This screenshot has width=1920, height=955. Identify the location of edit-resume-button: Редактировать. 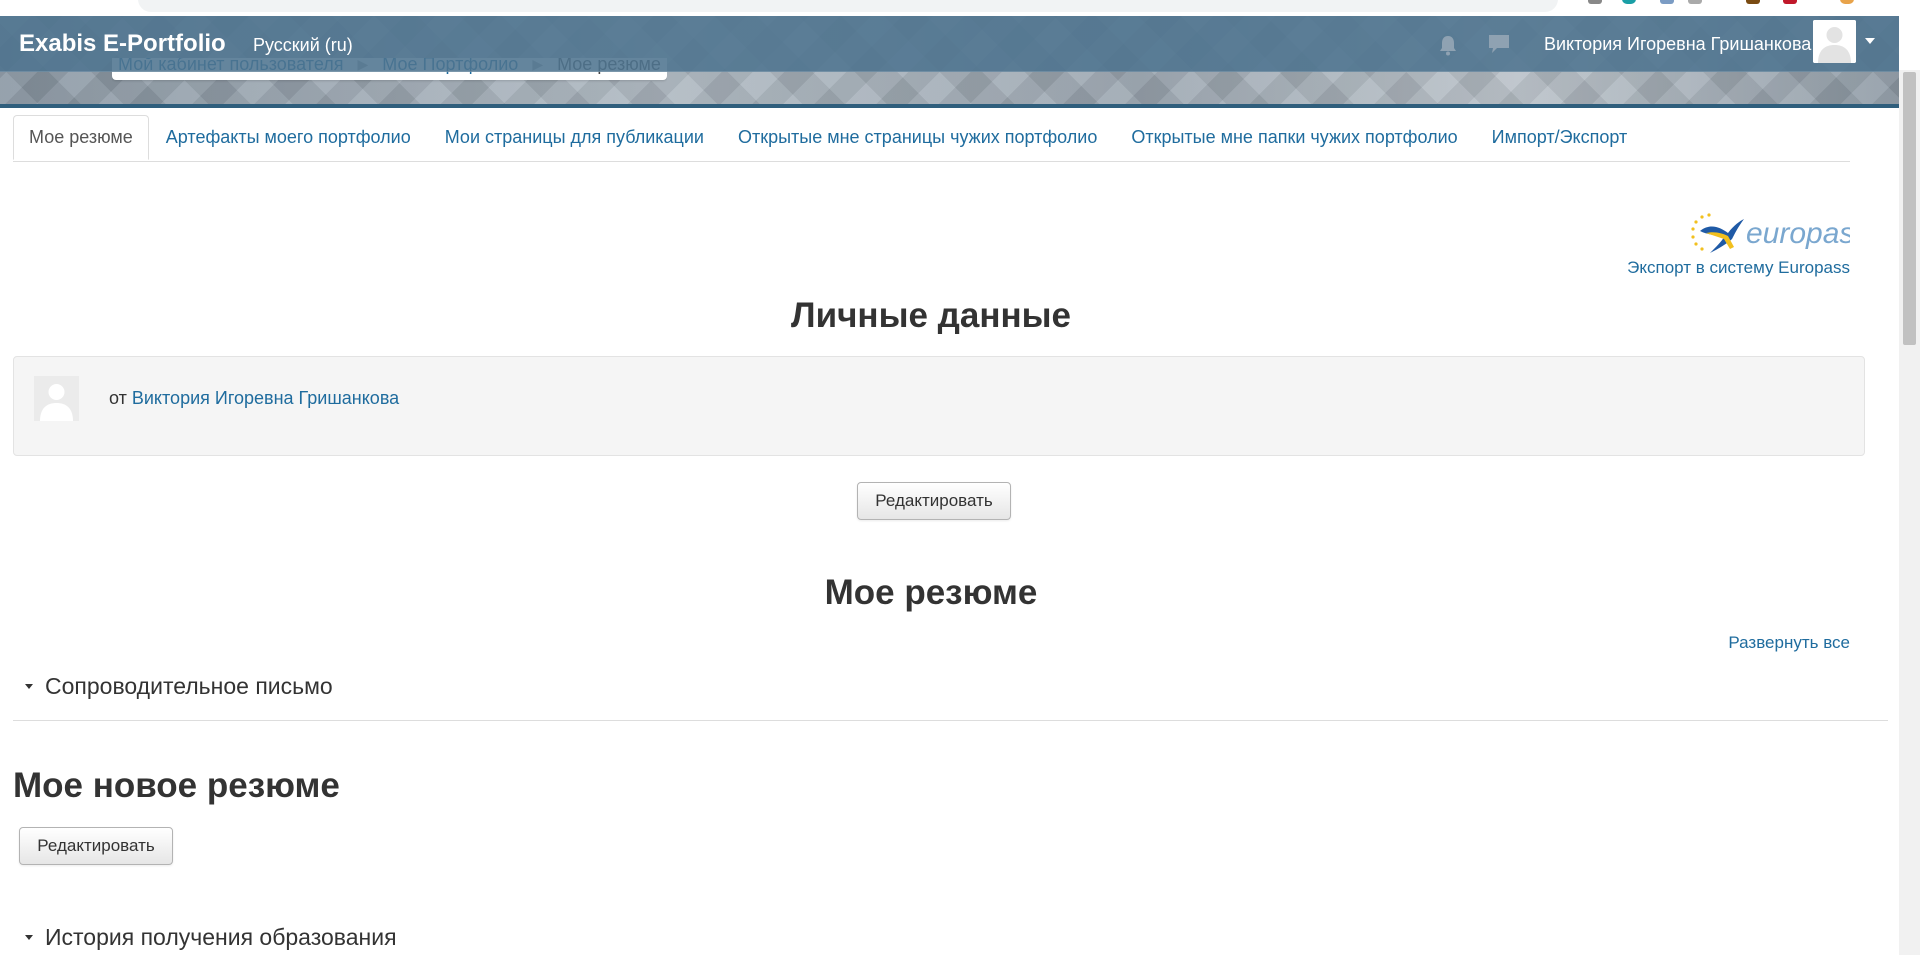
(96, 846).